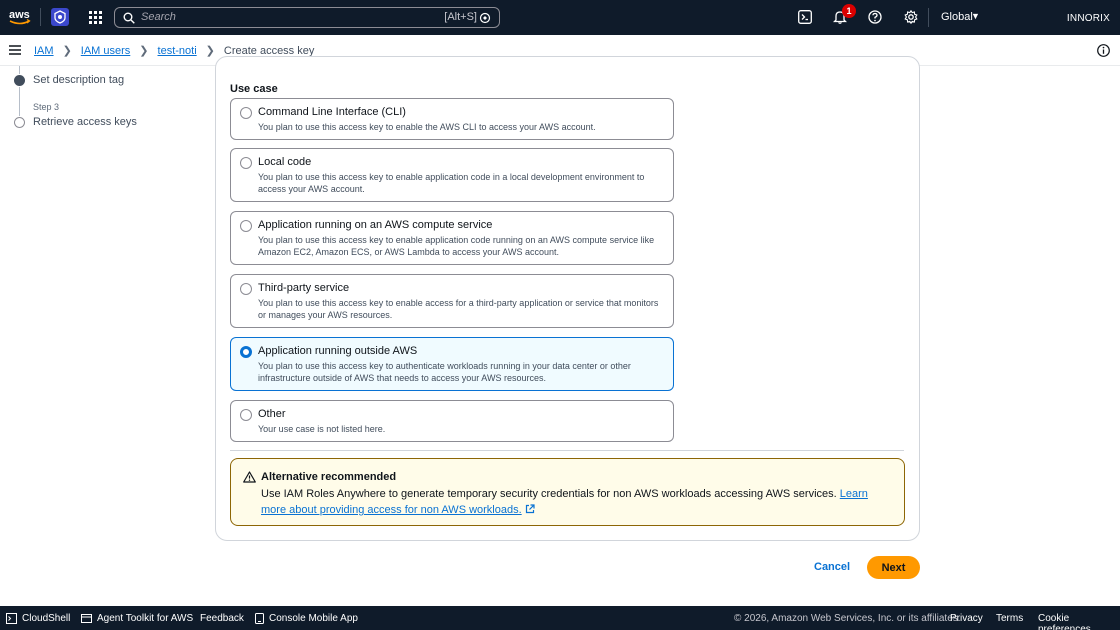 This screenshot has width=1120, height=630. I want to click on svg-text: aws, so click(19, 15).